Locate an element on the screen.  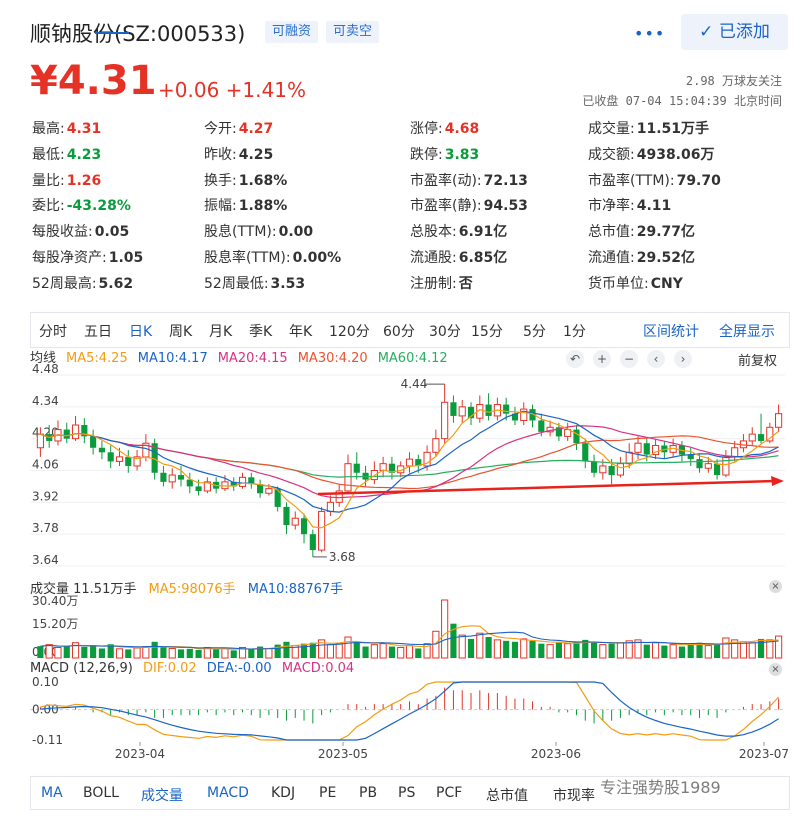
indicator-tab: PE is located at coordinates (327, 793).